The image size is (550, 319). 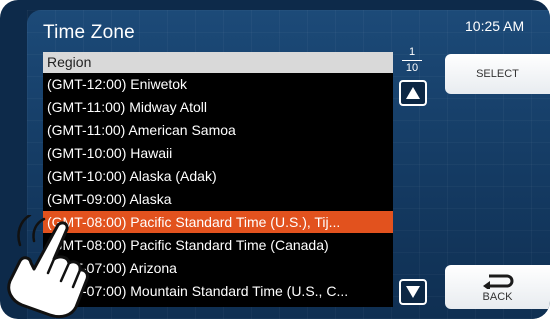 I want to click on page-indicator: 1 10, so click(x=412, y=60).